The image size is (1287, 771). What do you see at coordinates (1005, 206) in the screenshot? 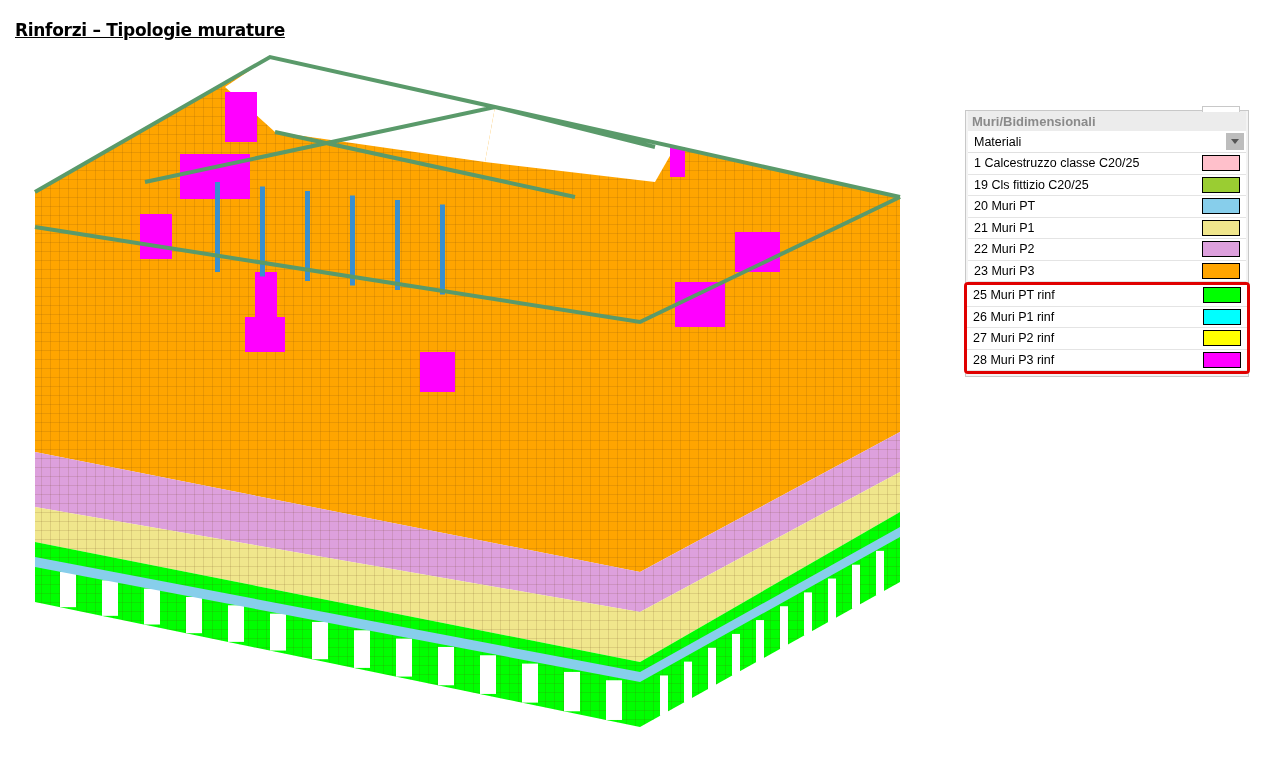
I see `material-label: 20 Muri PT` at bounding box center [1005, 206].